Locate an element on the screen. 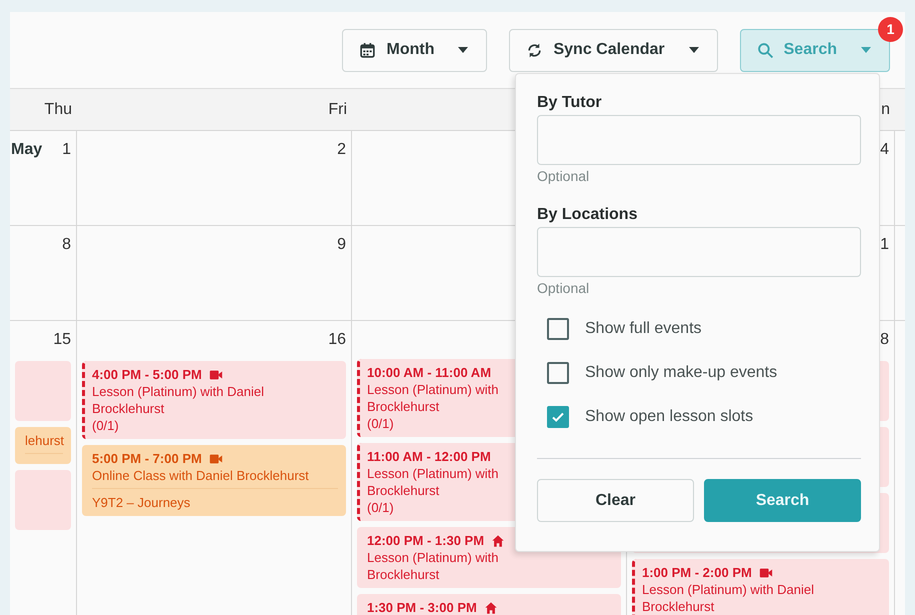 The height and width of the screenshot is (615, 915). lesson-event: 4:00 PM - 5:00 PM Lesson (Platinum) with Daniel Brocklehurst (0/1) is located at coordinates (214, 400).